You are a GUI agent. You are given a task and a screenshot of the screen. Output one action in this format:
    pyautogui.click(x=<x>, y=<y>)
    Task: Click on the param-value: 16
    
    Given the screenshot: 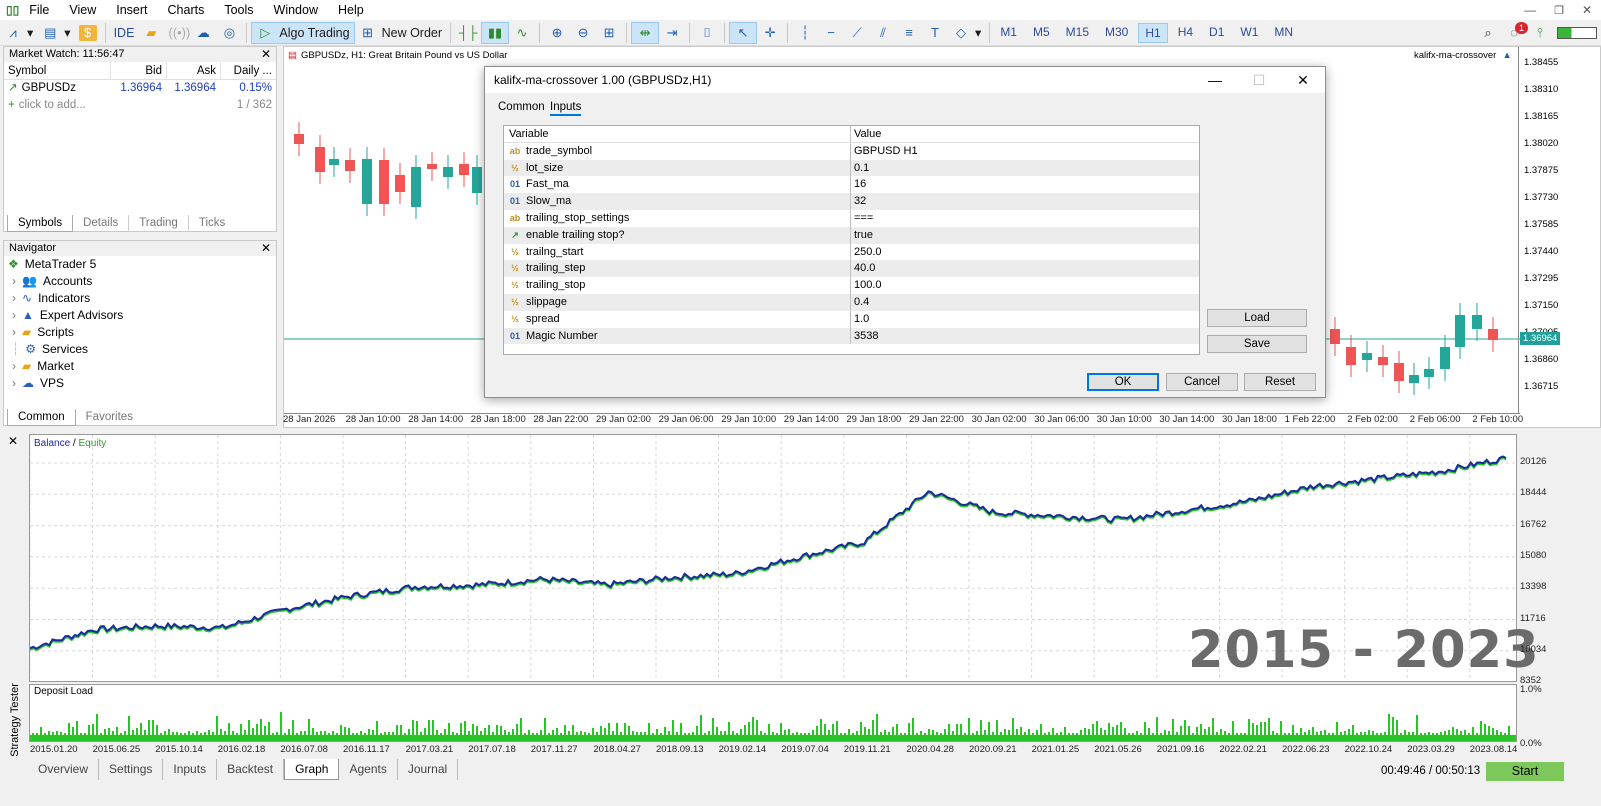 What is the action you would take?
    pyautogui.click(x=858, y=184)
    